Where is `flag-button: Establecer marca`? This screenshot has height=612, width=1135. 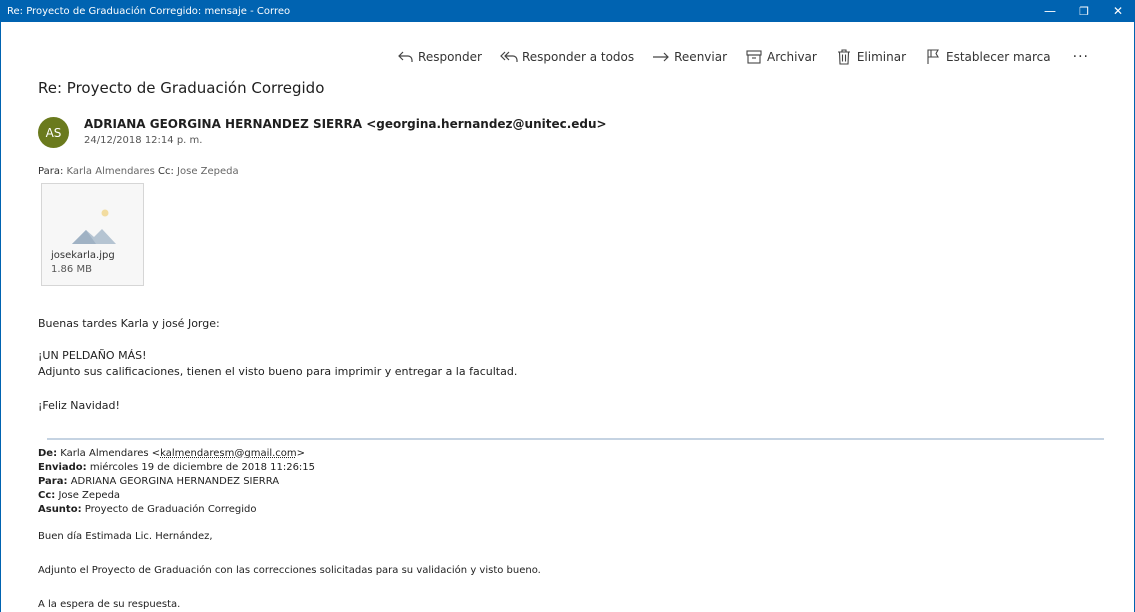 flag-button: Establecer marca is located at coordinates (987, 57).